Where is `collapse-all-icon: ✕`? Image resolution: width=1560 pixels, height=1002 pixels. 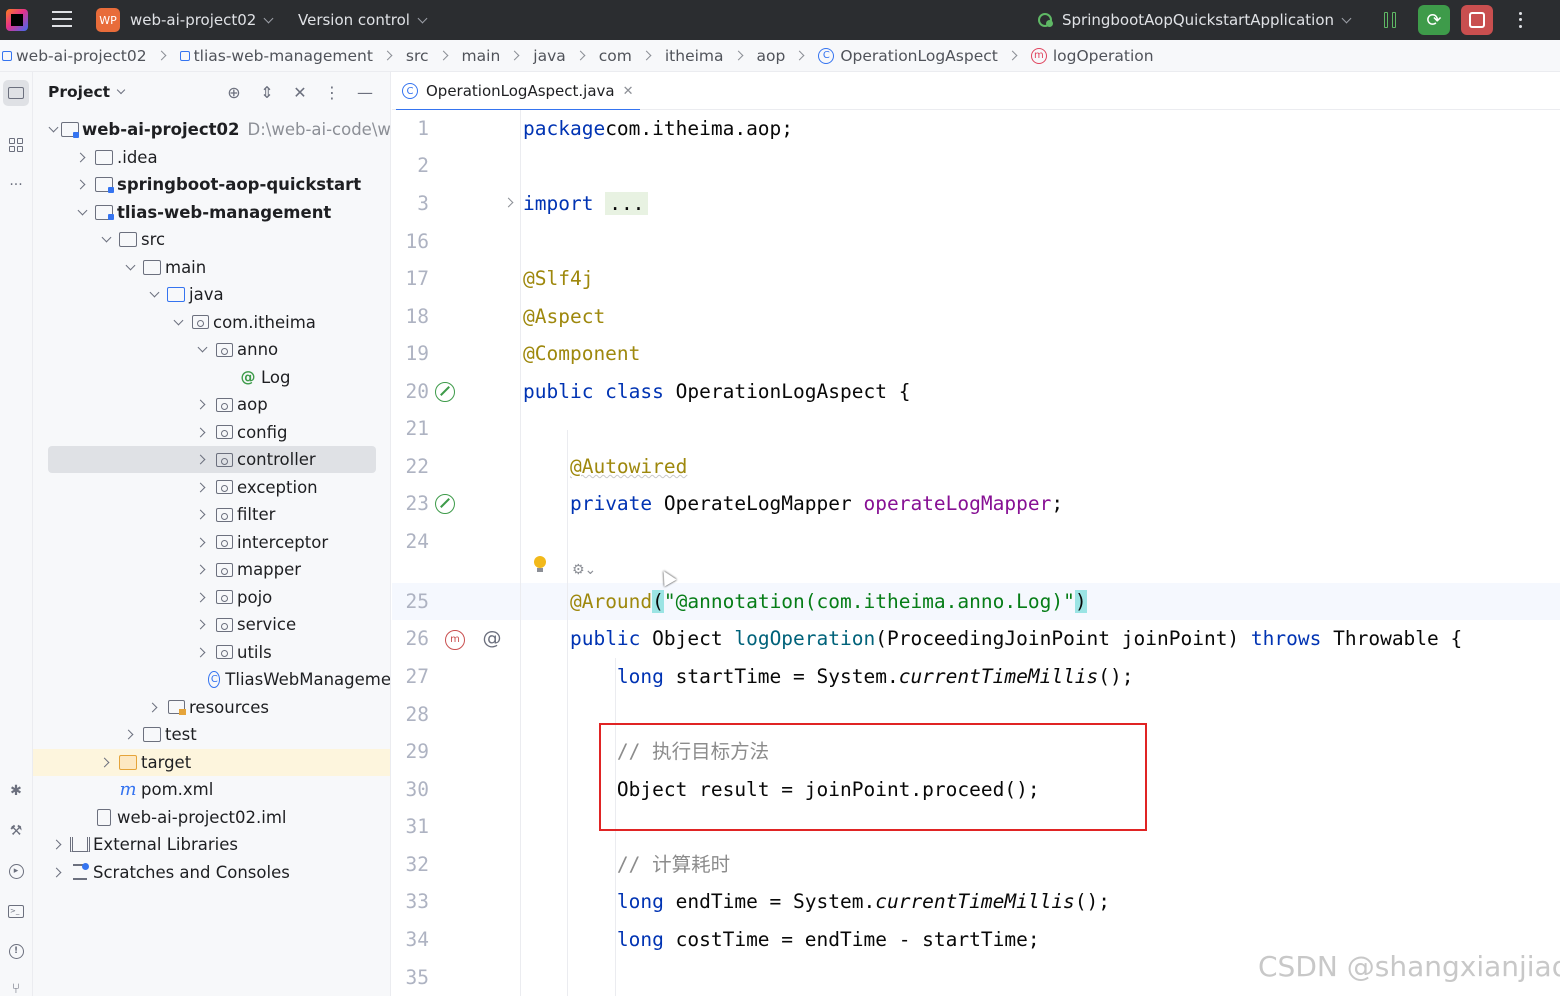
collapse-all-icon: ✕ is located at coordinates (300, 92).